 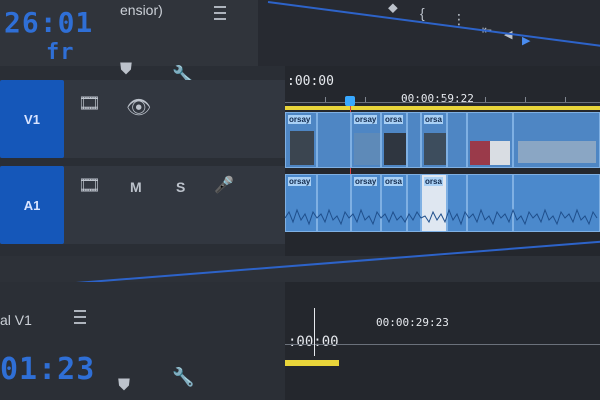 I want to click on track-target-a1: A1, so click(x=32, y=205).